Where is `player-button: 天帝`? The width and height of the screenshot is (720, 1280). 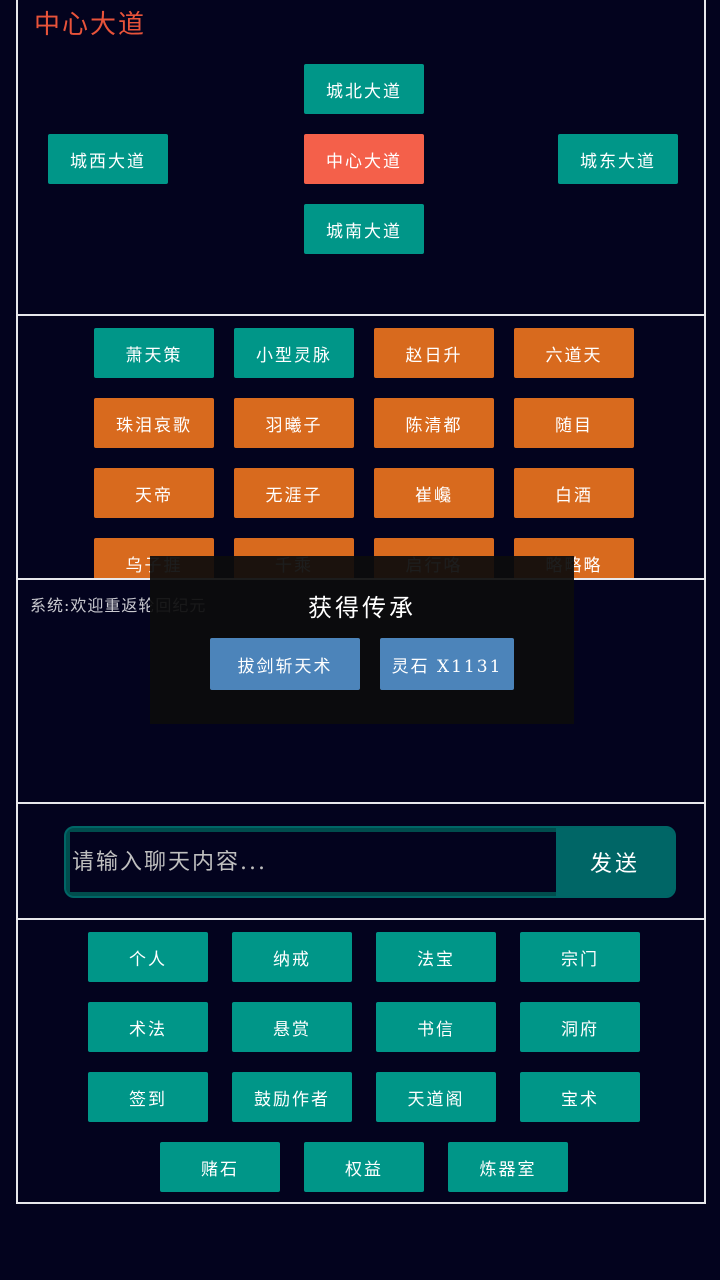
player-button: 天帝 is located at coordinates (154, 493).